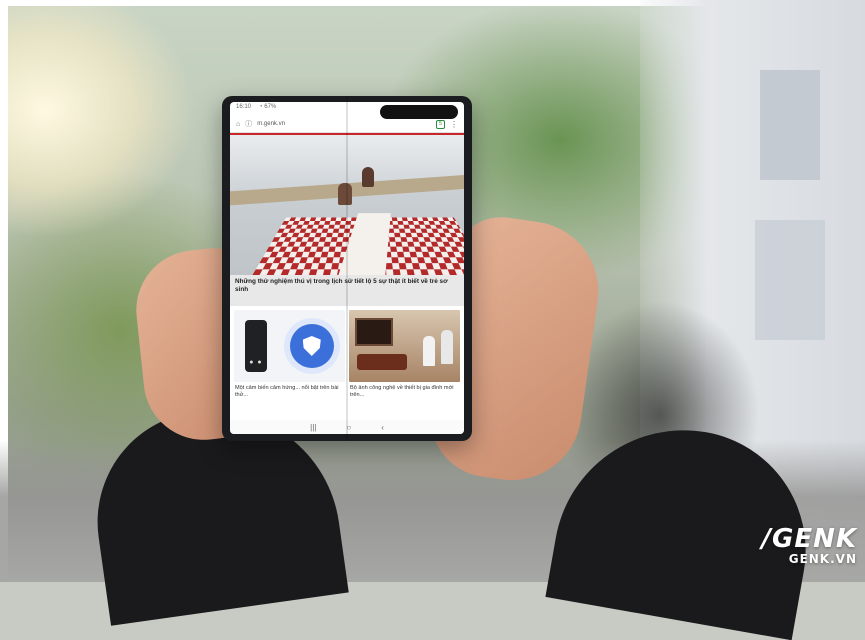  What do you see at coordinates (344, 124) in the screenshot?
I see `url-text: m.genk.vn` at bounding box center [344, 124].